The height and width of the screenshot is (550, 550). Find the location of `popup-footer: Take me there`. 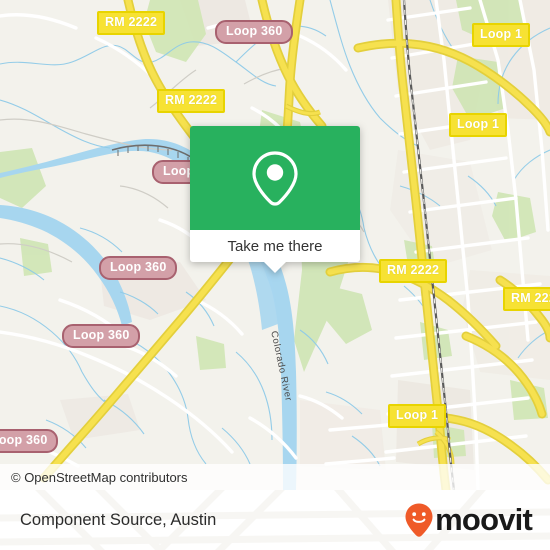

popup-footer: Take me there is located at coordinates (275, 251).